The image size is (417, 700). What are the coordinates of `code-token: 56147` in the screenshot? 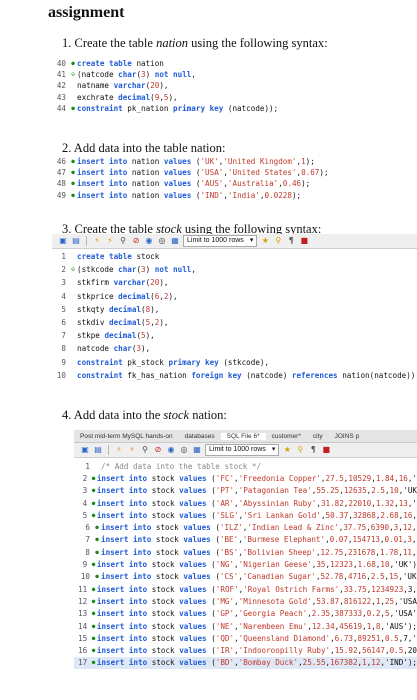 It's located at (373, 651).